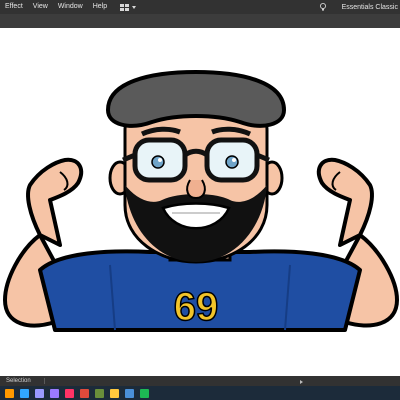 The height and width of the screenshot is (400, 400). I want to click on status-bar: Selection, so click(200, 381).